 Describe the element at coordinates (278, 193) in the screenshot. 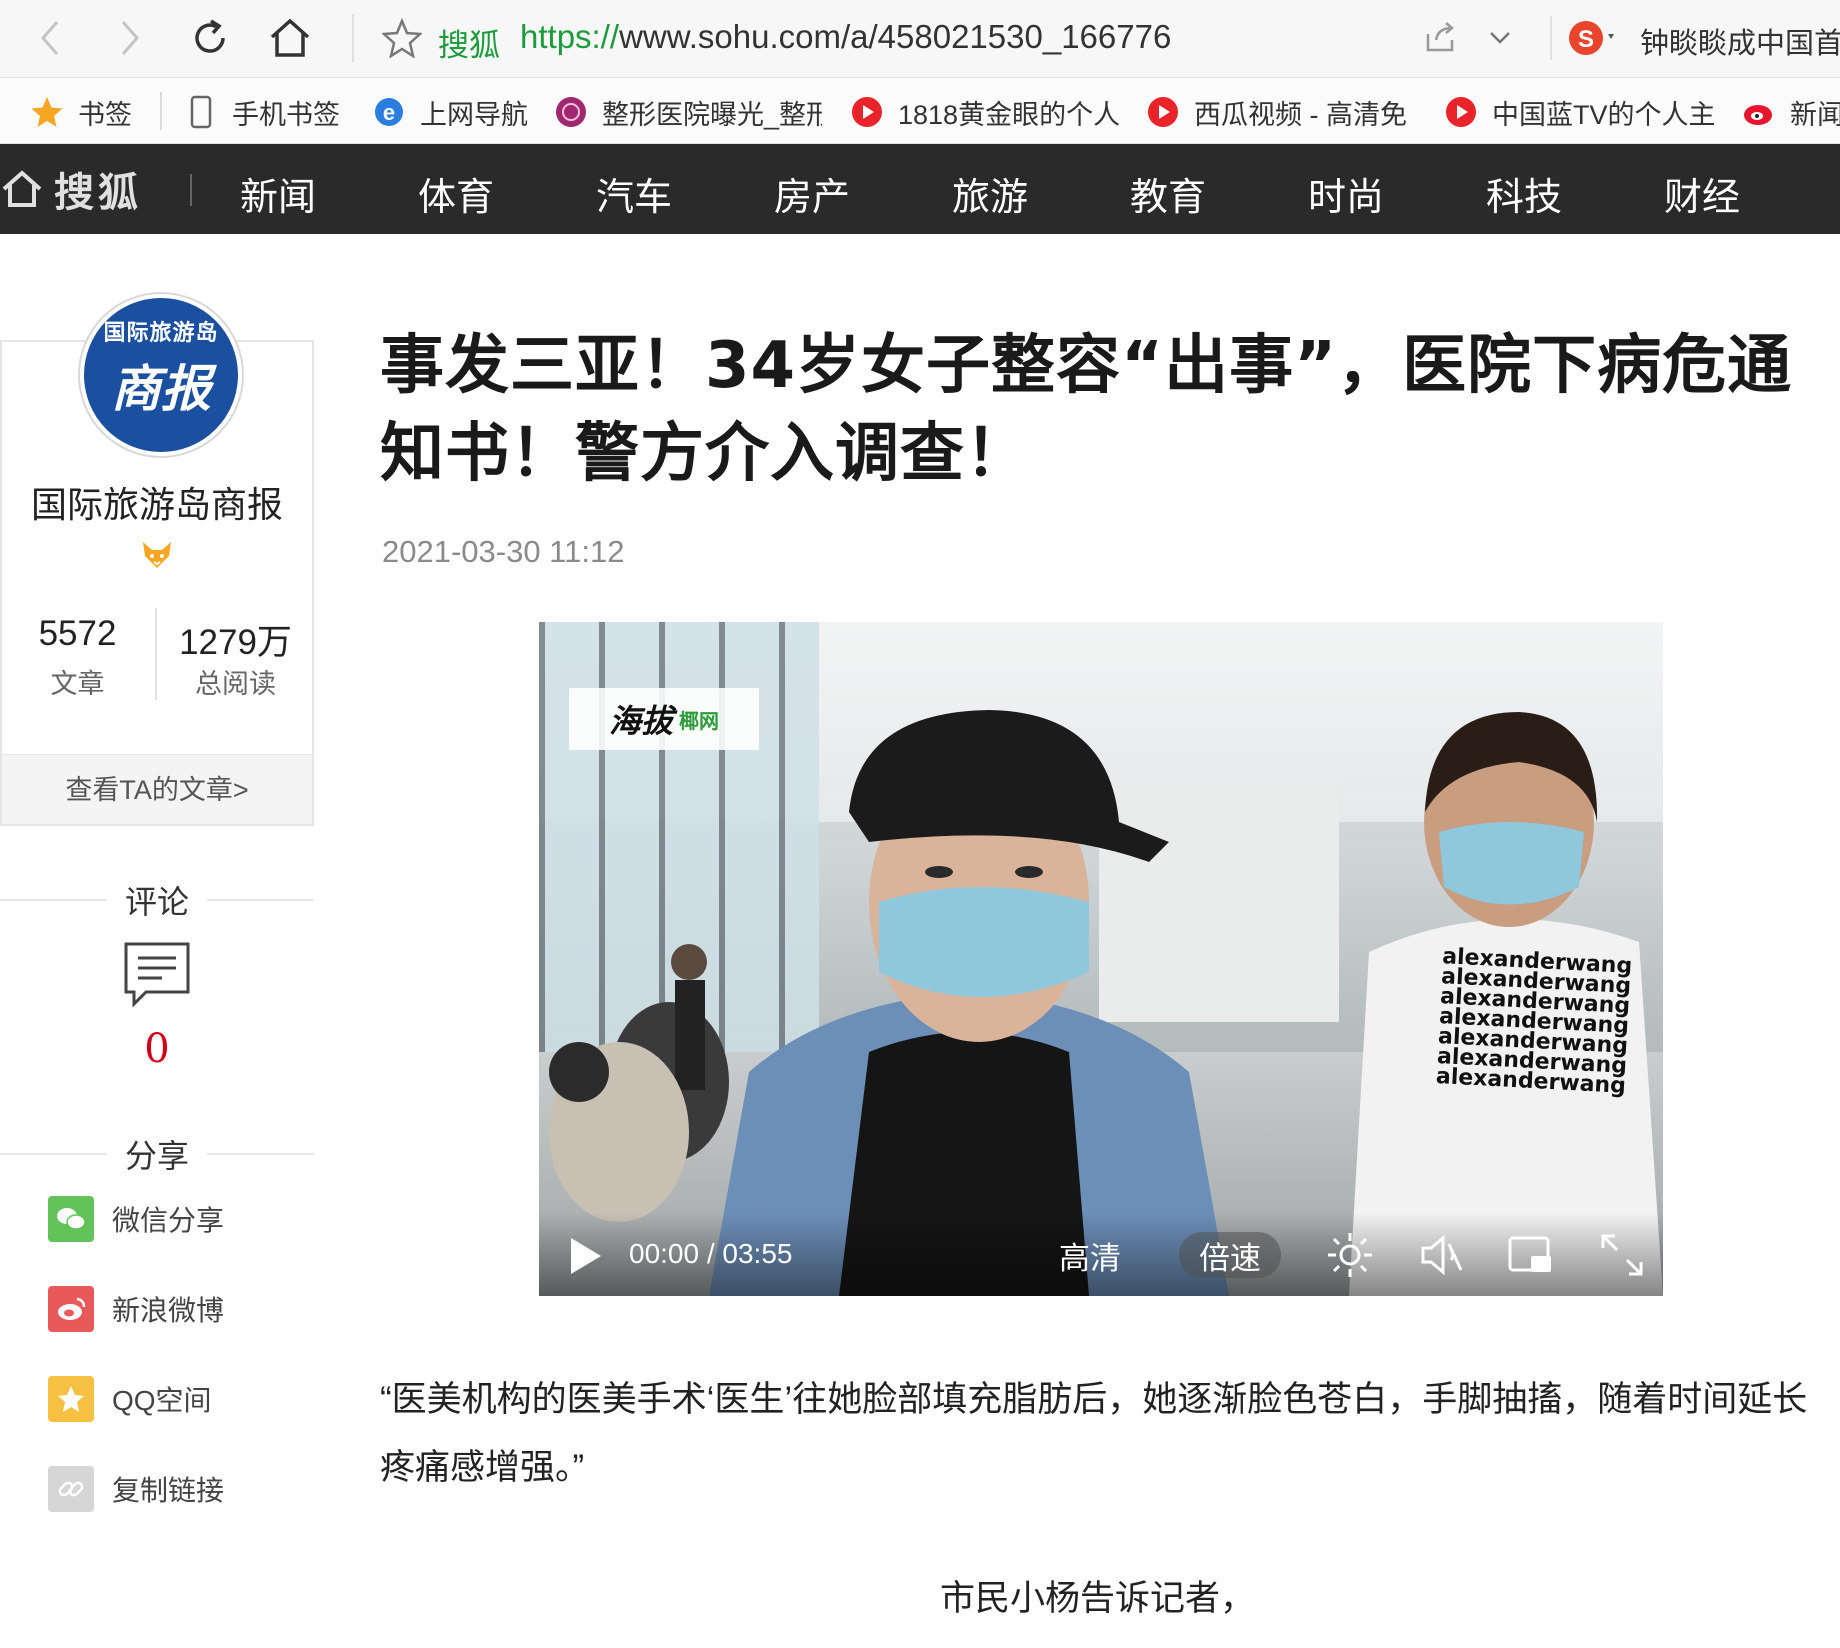

I see `nav-news: 新闻` at that location.